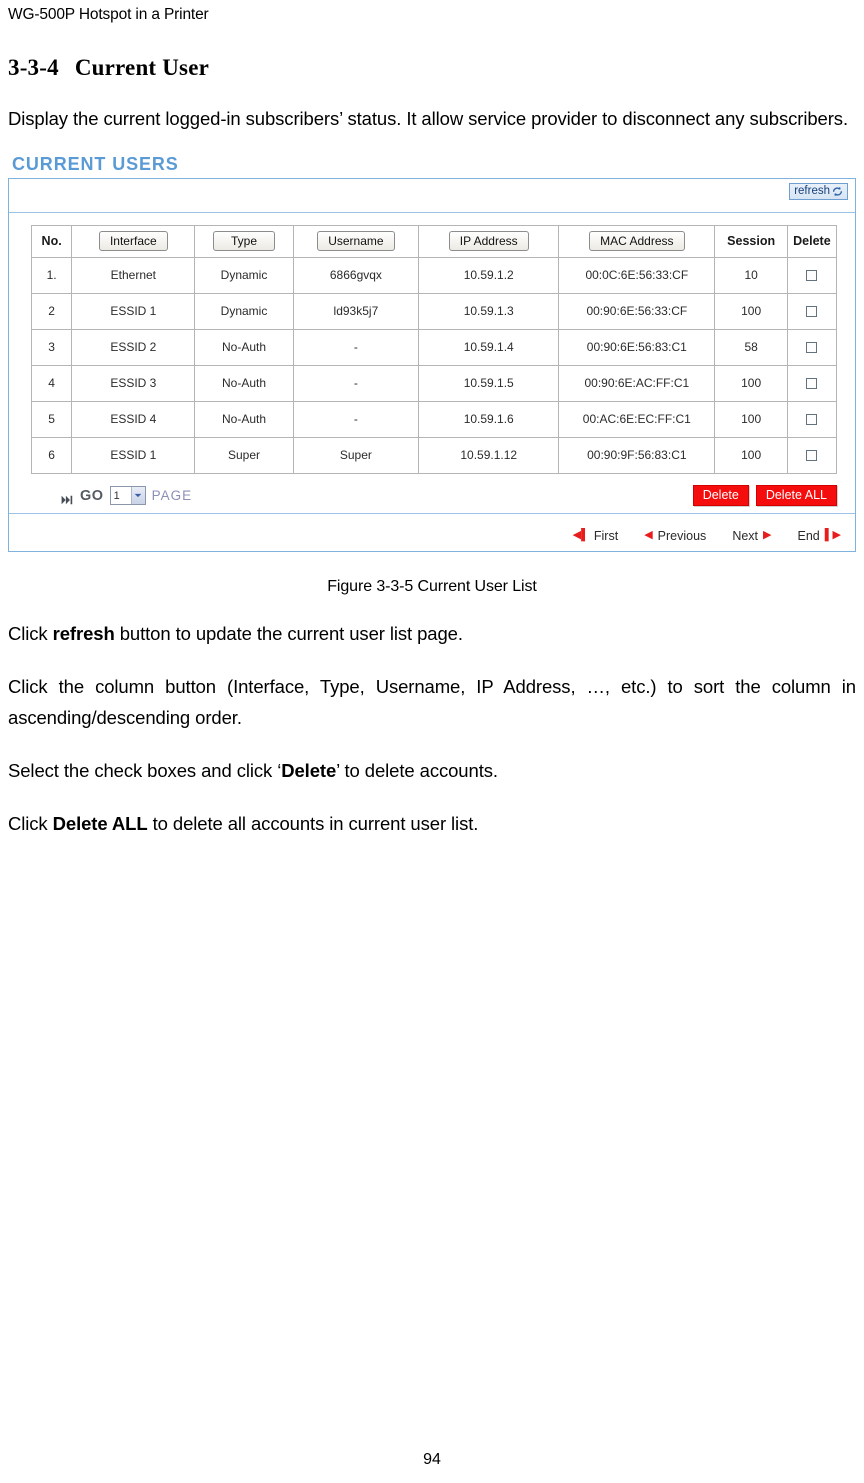 The height and width of the screenshot is (1483, 864). What do you see at coordinates (488, 241) in the screenshot?
I see `sort-button-ip-address: IP Address` at bounding box center [488, 241].